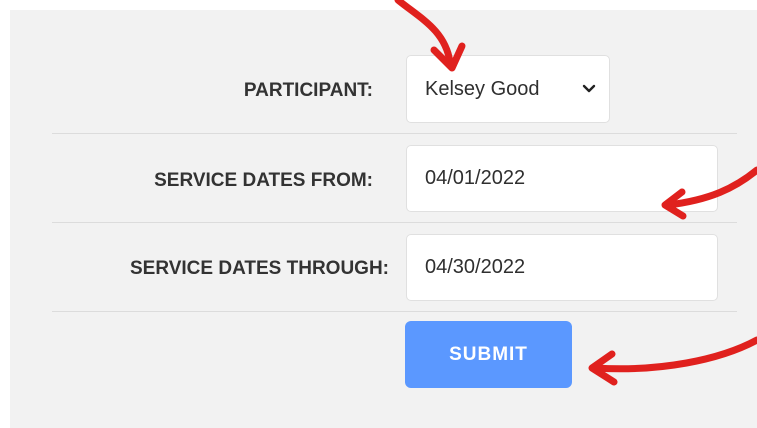 This screenshot has height=428, width=757. I want to click on service-dates-through-input: 04/30/2022, so click(562, 267).